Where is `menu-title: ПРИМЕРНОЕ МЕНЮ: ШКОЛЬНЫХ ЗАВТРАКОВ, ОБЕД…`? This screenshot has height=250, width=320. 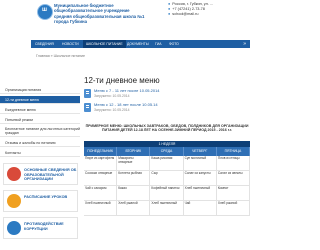 menu-title: ПРИМЕРНОЕ МЕНЮ: ШКОЛЬНЫХ ЗАВТРАКОВ, ОБЕД… is located at coordinates (167, 128).